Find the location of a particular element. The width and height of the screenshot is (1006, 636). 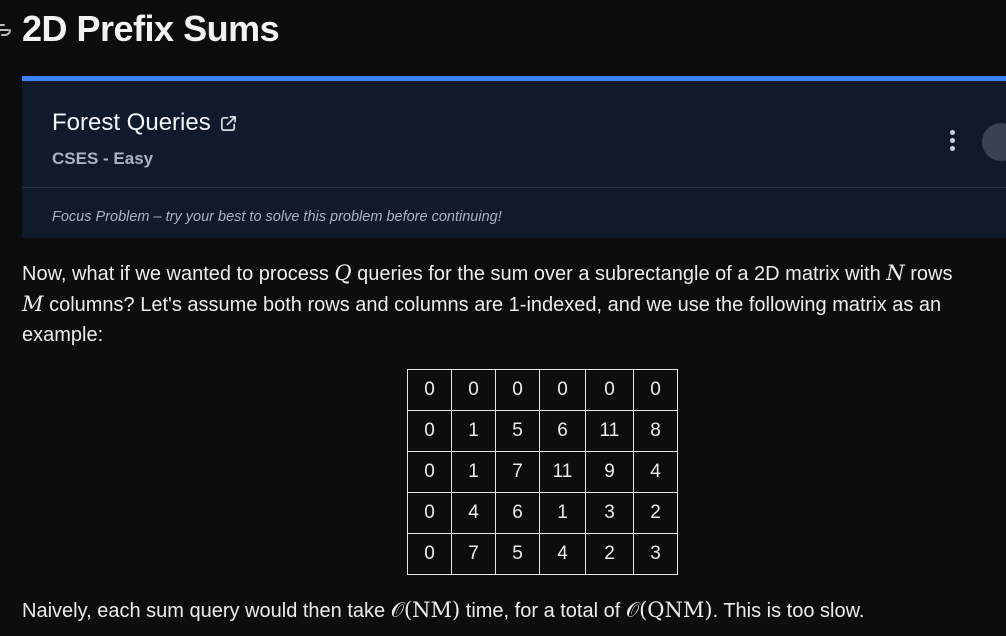

page-title: 2D Prefix Sums is located at coordinates (151, 28).